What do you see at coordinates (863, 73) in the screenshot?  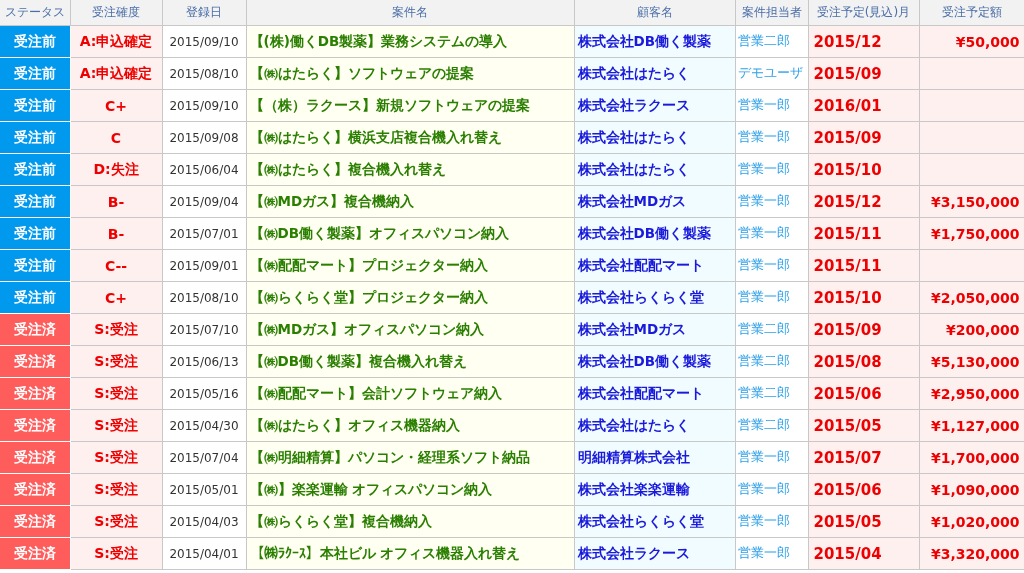 I see `table-cell: 2015/09` at bounding box center [863, 73].